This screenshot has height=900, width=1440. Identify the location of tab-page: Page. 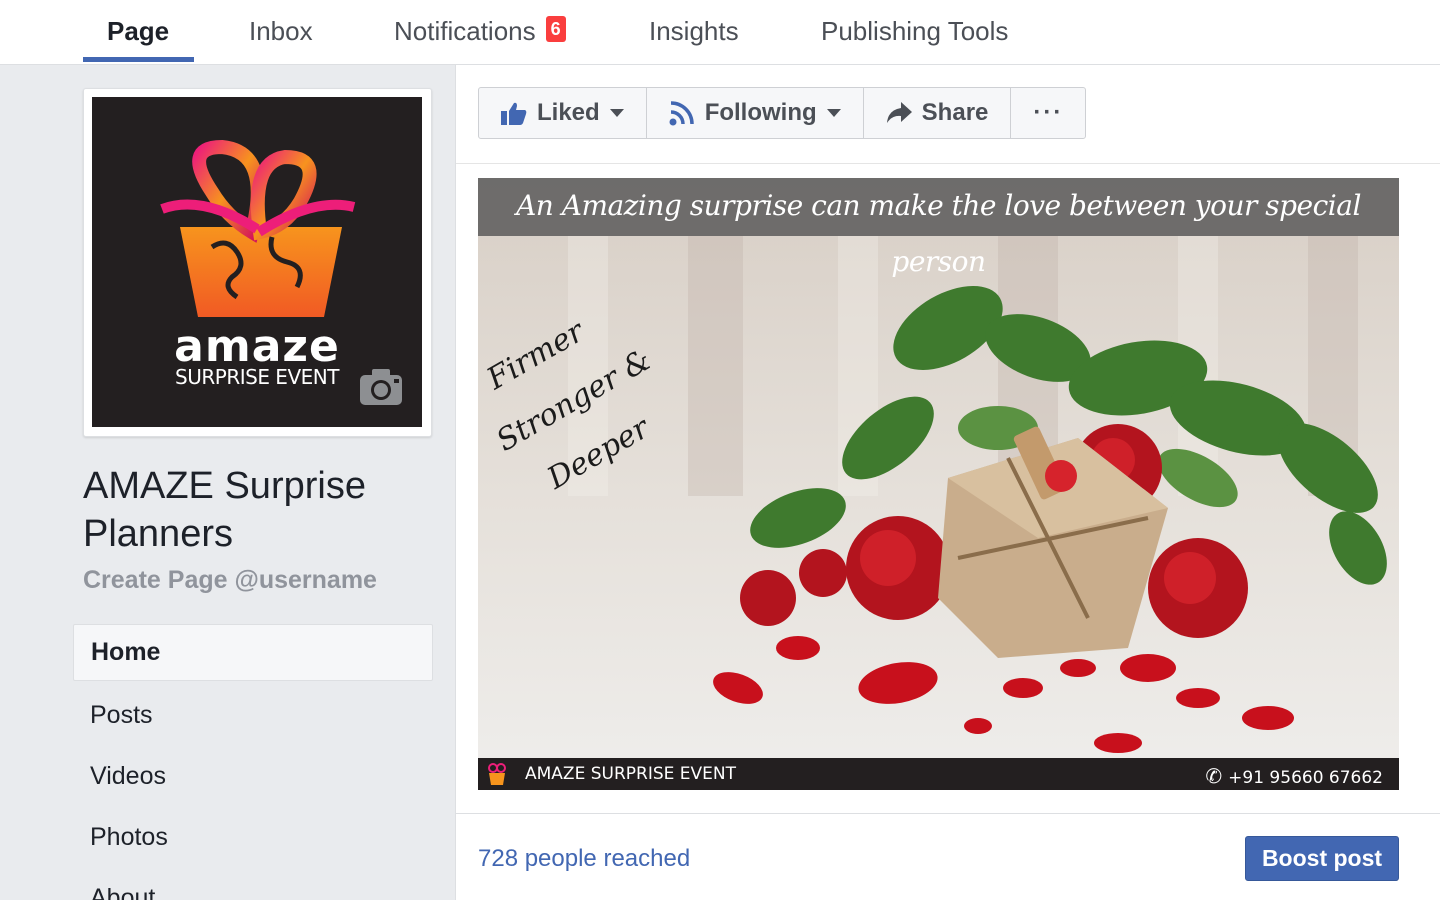
(138, 31).